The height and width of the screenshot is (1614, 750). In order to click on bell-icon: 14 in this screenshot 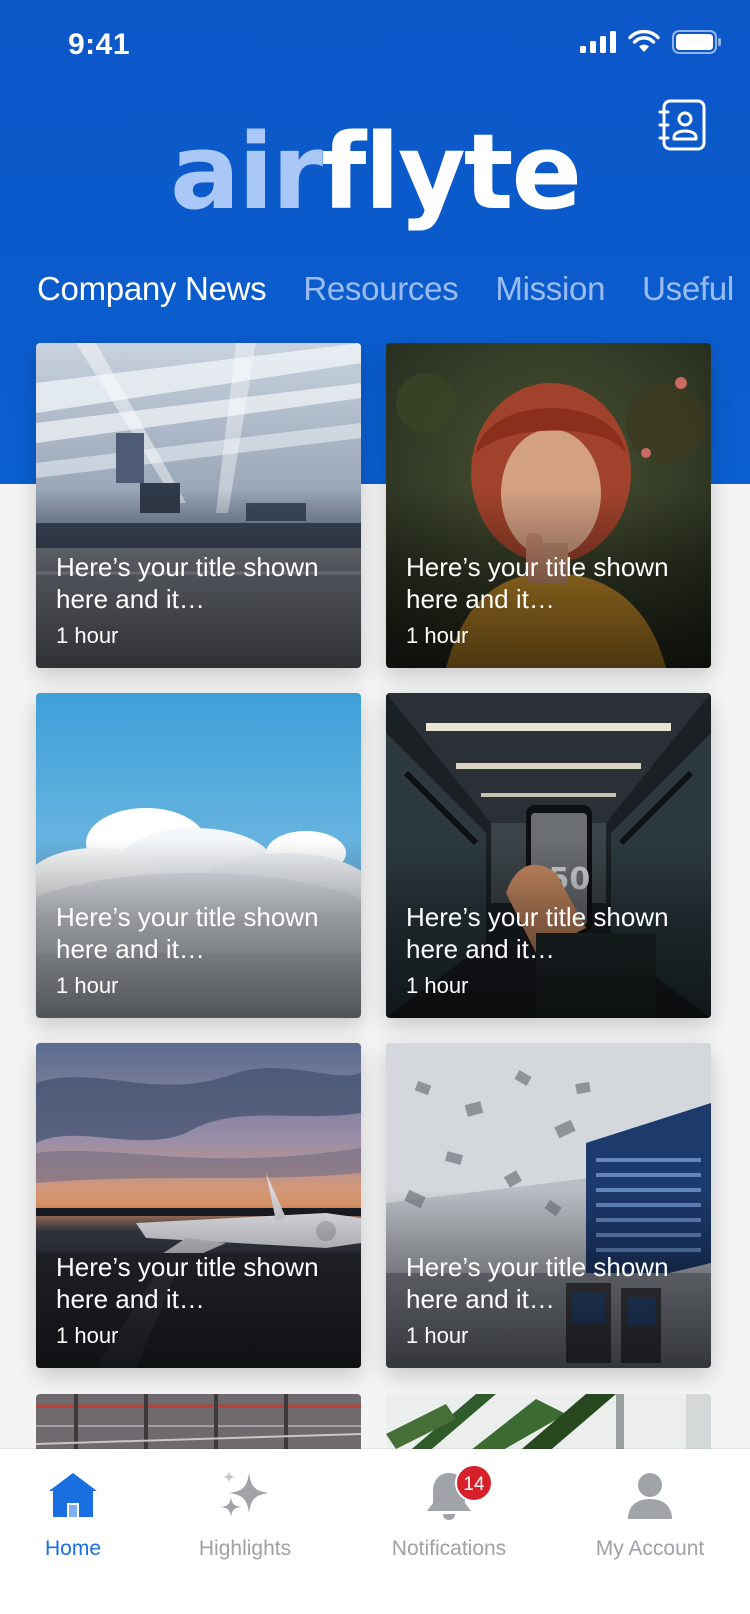, I will do `click(457, 1493)`.